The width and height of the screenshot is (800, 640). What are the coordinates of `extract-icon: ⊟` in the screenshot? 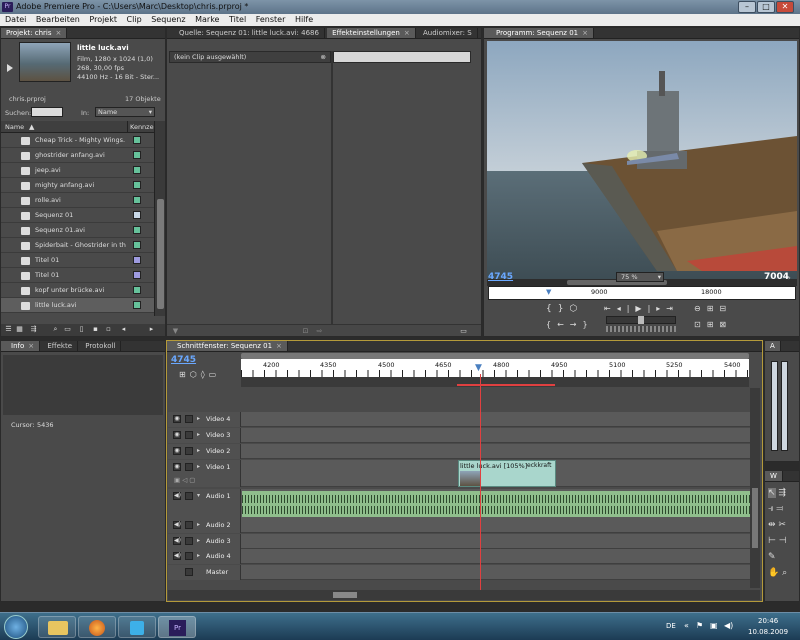 It's located at (725, 308).